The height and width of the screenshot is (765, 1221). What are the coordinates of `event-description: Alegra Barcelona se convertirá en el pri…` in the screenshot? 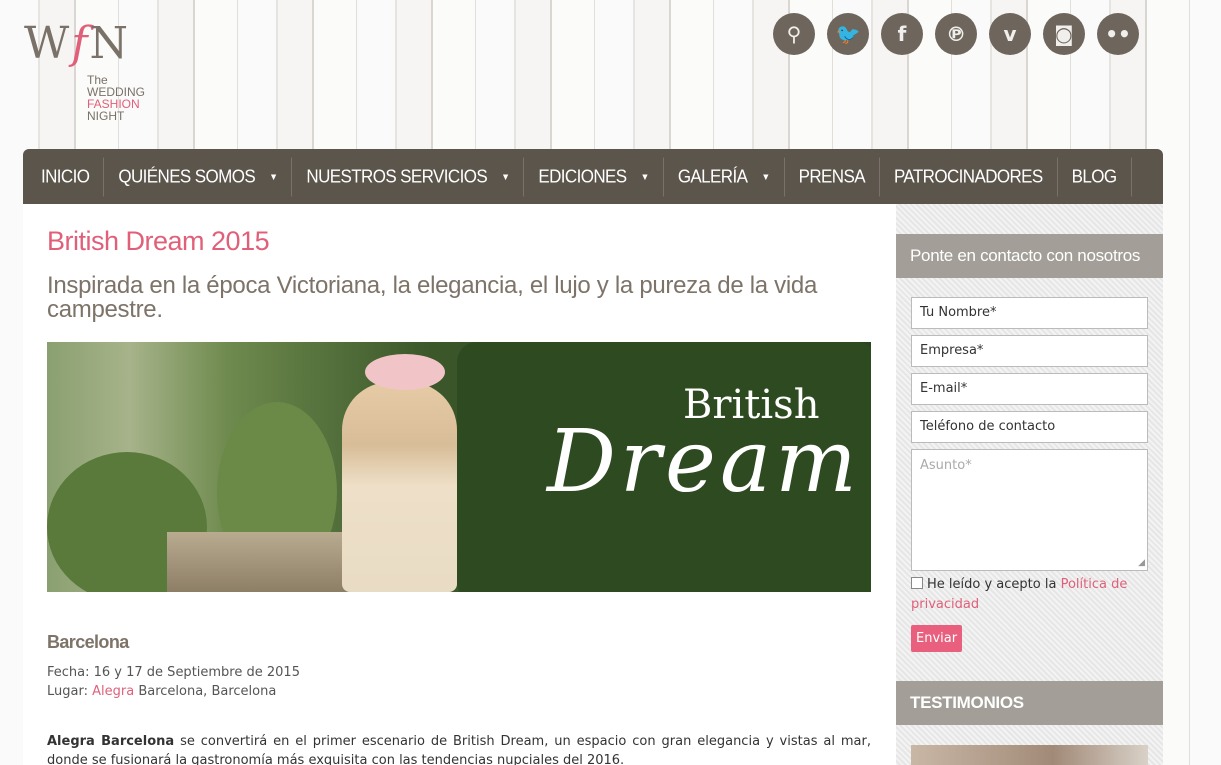 It's located at (459, 749).